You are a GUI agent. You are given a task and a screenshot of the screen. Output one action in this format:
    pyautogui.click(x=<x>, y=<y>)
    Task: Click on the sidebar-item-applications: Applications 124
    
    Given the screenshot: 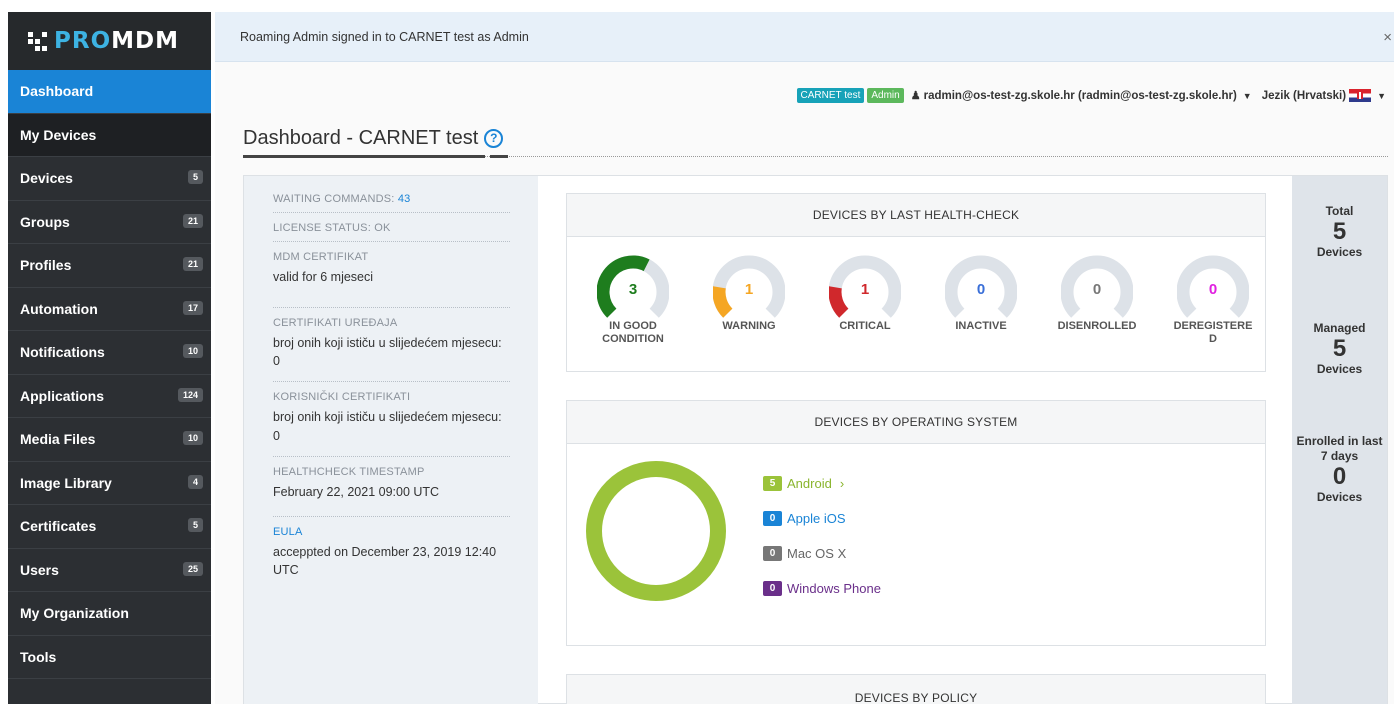 What is the action you would take?
    pyautogui.click(x=109, y=396)
    